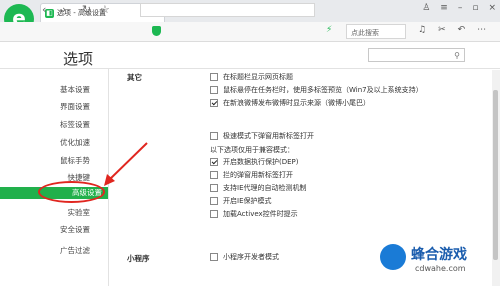  Describe the element at coordinates (393, 257) in the screenshot. I see `watermark-logo` at that location.